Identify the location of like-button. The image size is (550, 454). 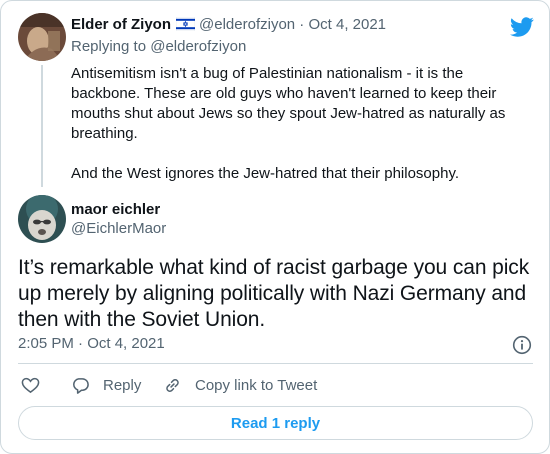
(30, 385).